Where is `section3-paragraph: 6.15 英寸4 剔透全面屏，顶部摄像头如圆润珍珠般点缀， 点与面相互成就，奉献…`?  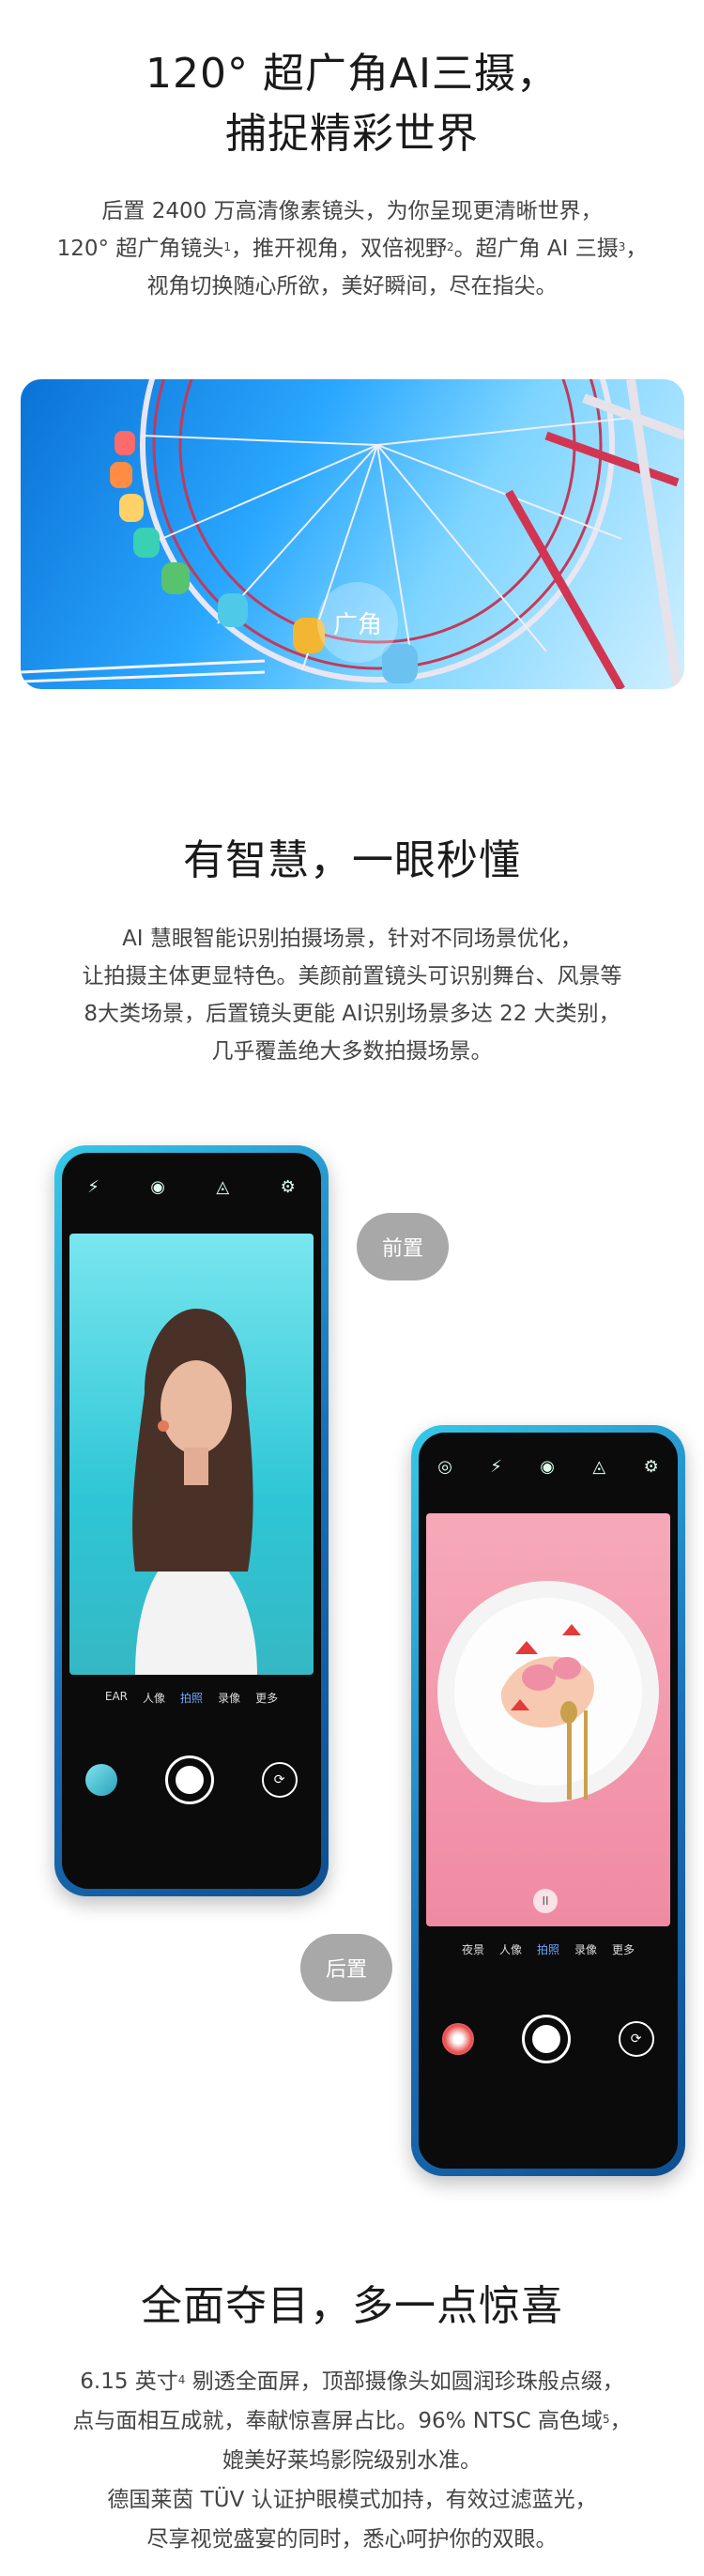
section3-paragraph: 6.15 英寸4 剔透全面屏，顶部摄像头如圆润珍珠般点缀， 点与面相互成就，奉献… is located at coordinates (352, 2461).